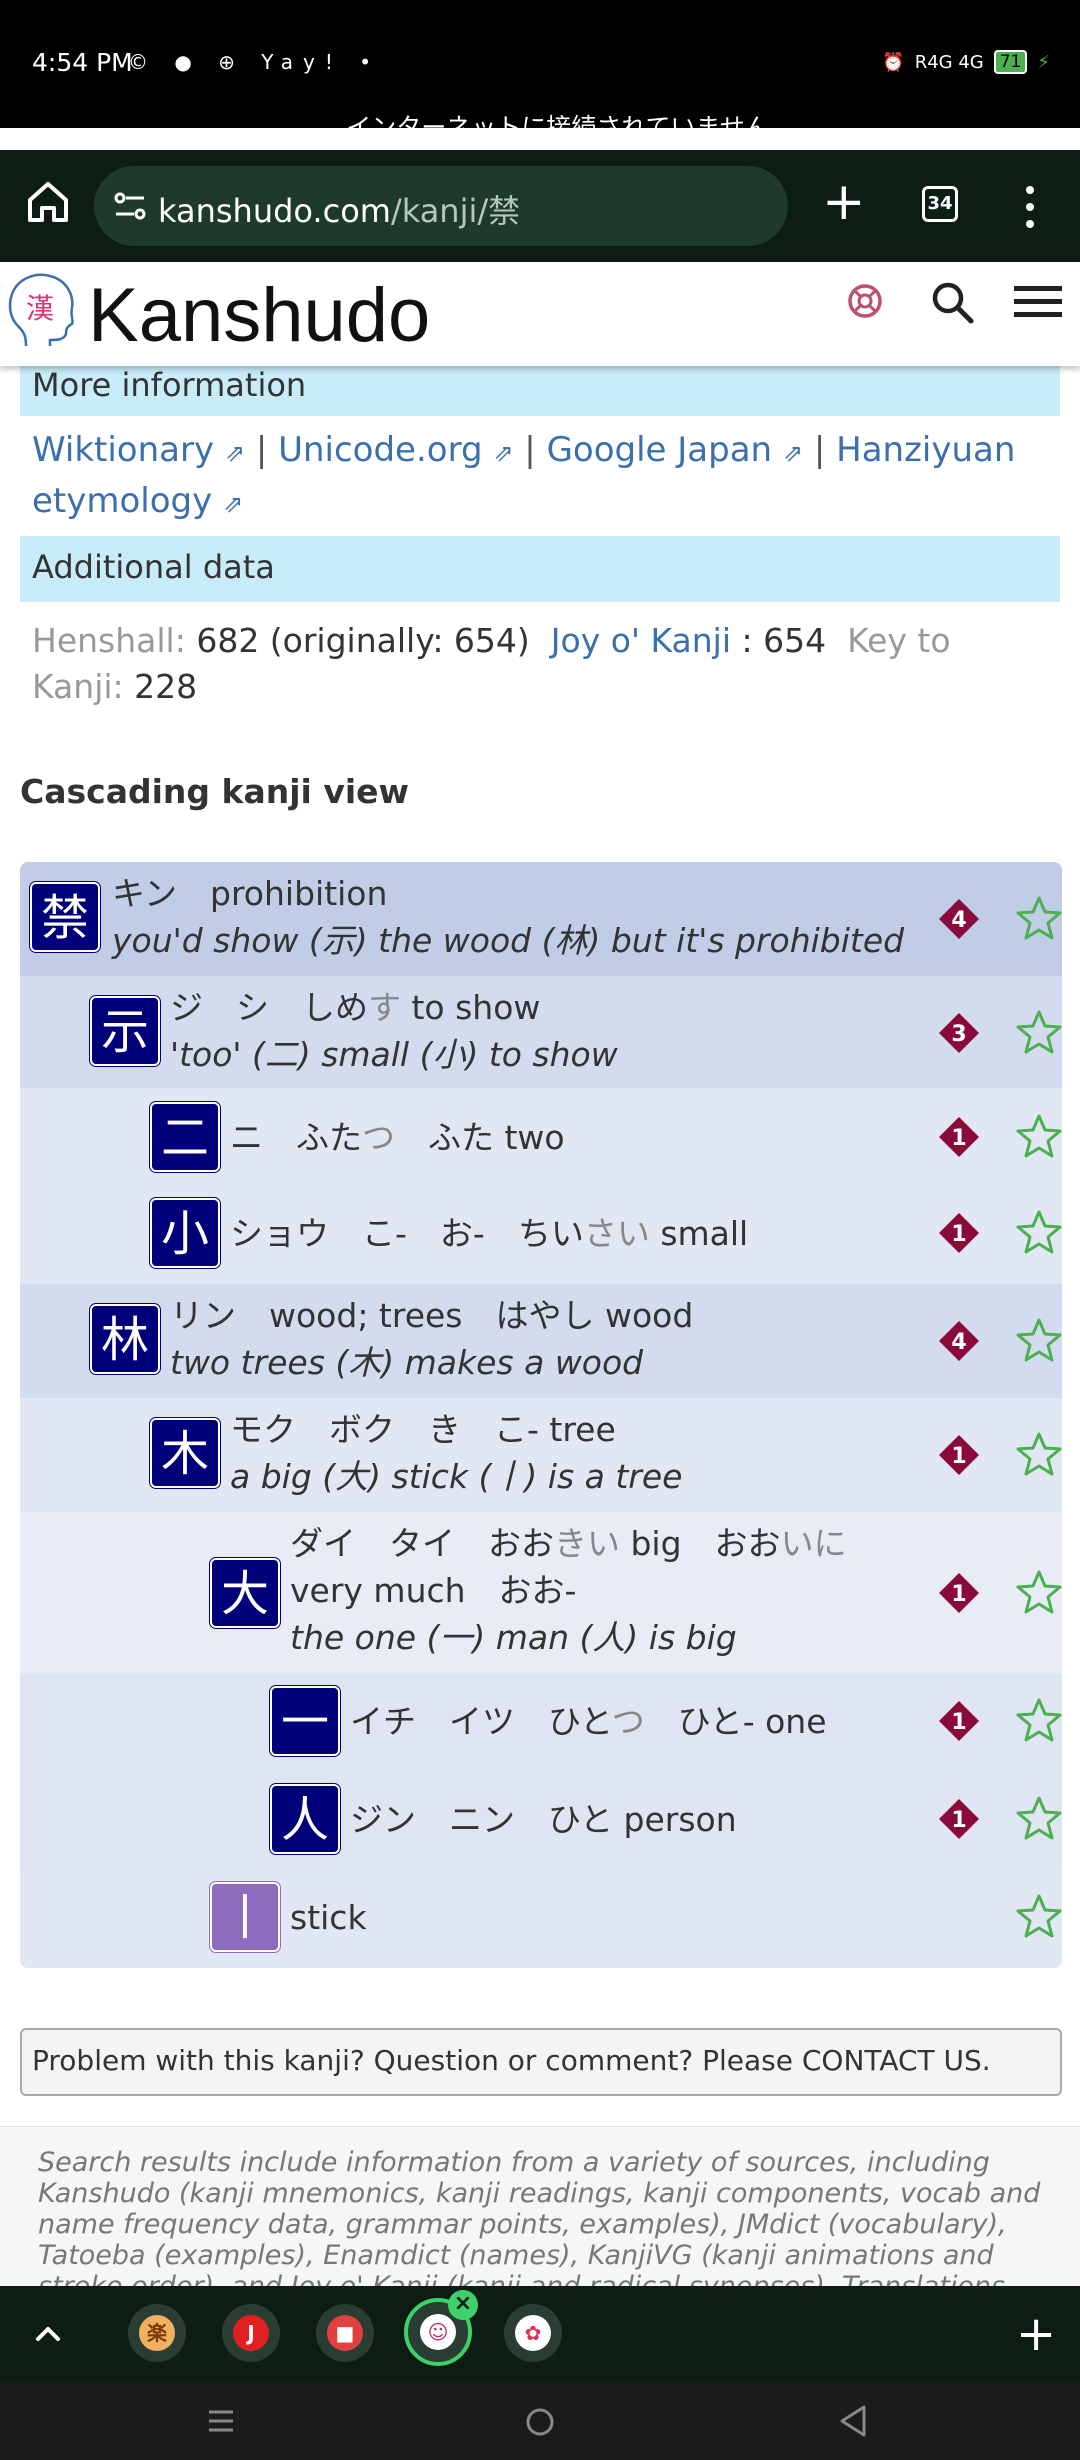 The height and width of the screenshot is (2460, 1080). Describe the element at coordinates (305, 1721) in the screenshot. I see `kanji-box: 一` at that location.